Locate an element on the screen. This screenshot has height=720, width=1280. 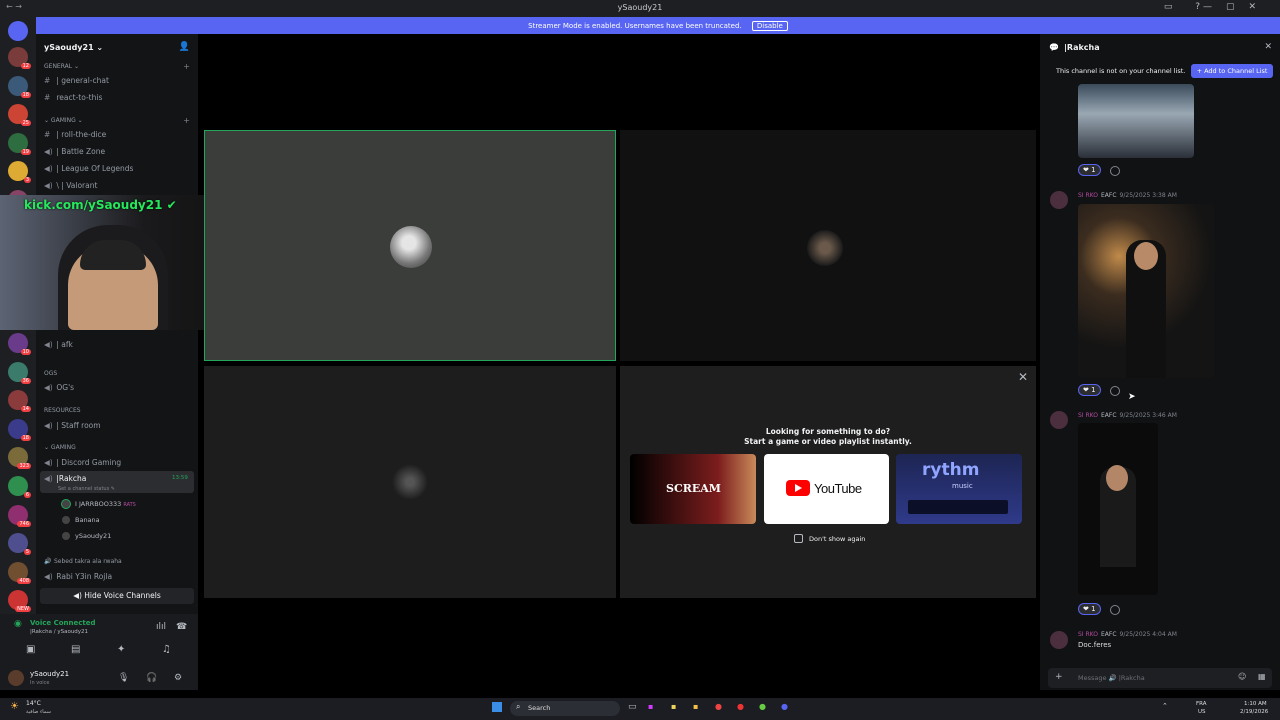
category-resources: RESOURCES is located at coordinates (62, 410).